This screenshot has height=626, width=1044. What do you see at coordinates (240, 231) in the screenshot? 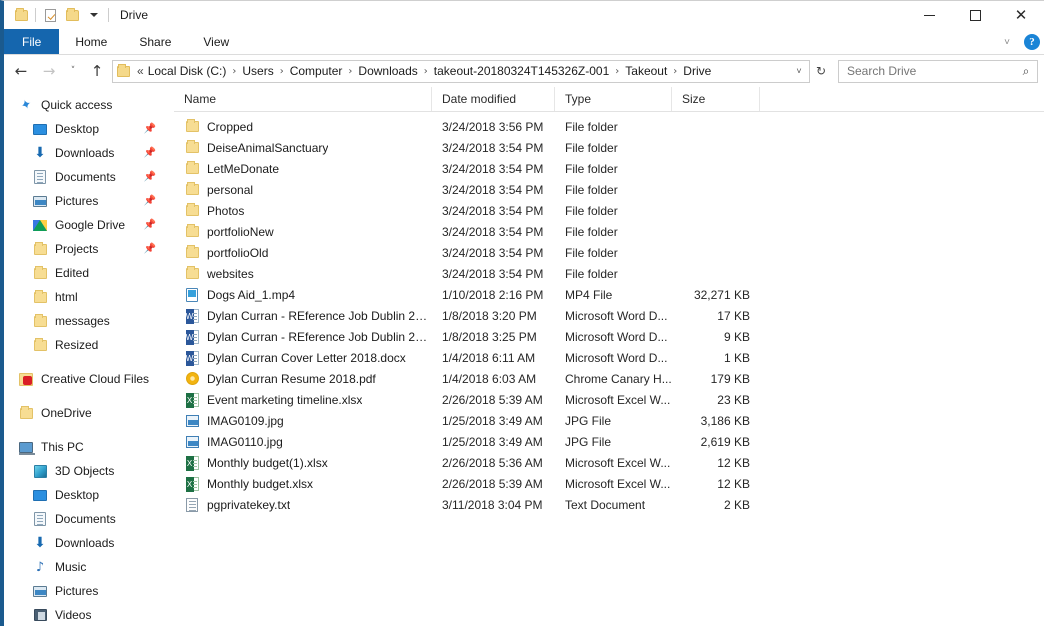
I see `file-name-label: portfolioNew` at bounding box center [240, 231].